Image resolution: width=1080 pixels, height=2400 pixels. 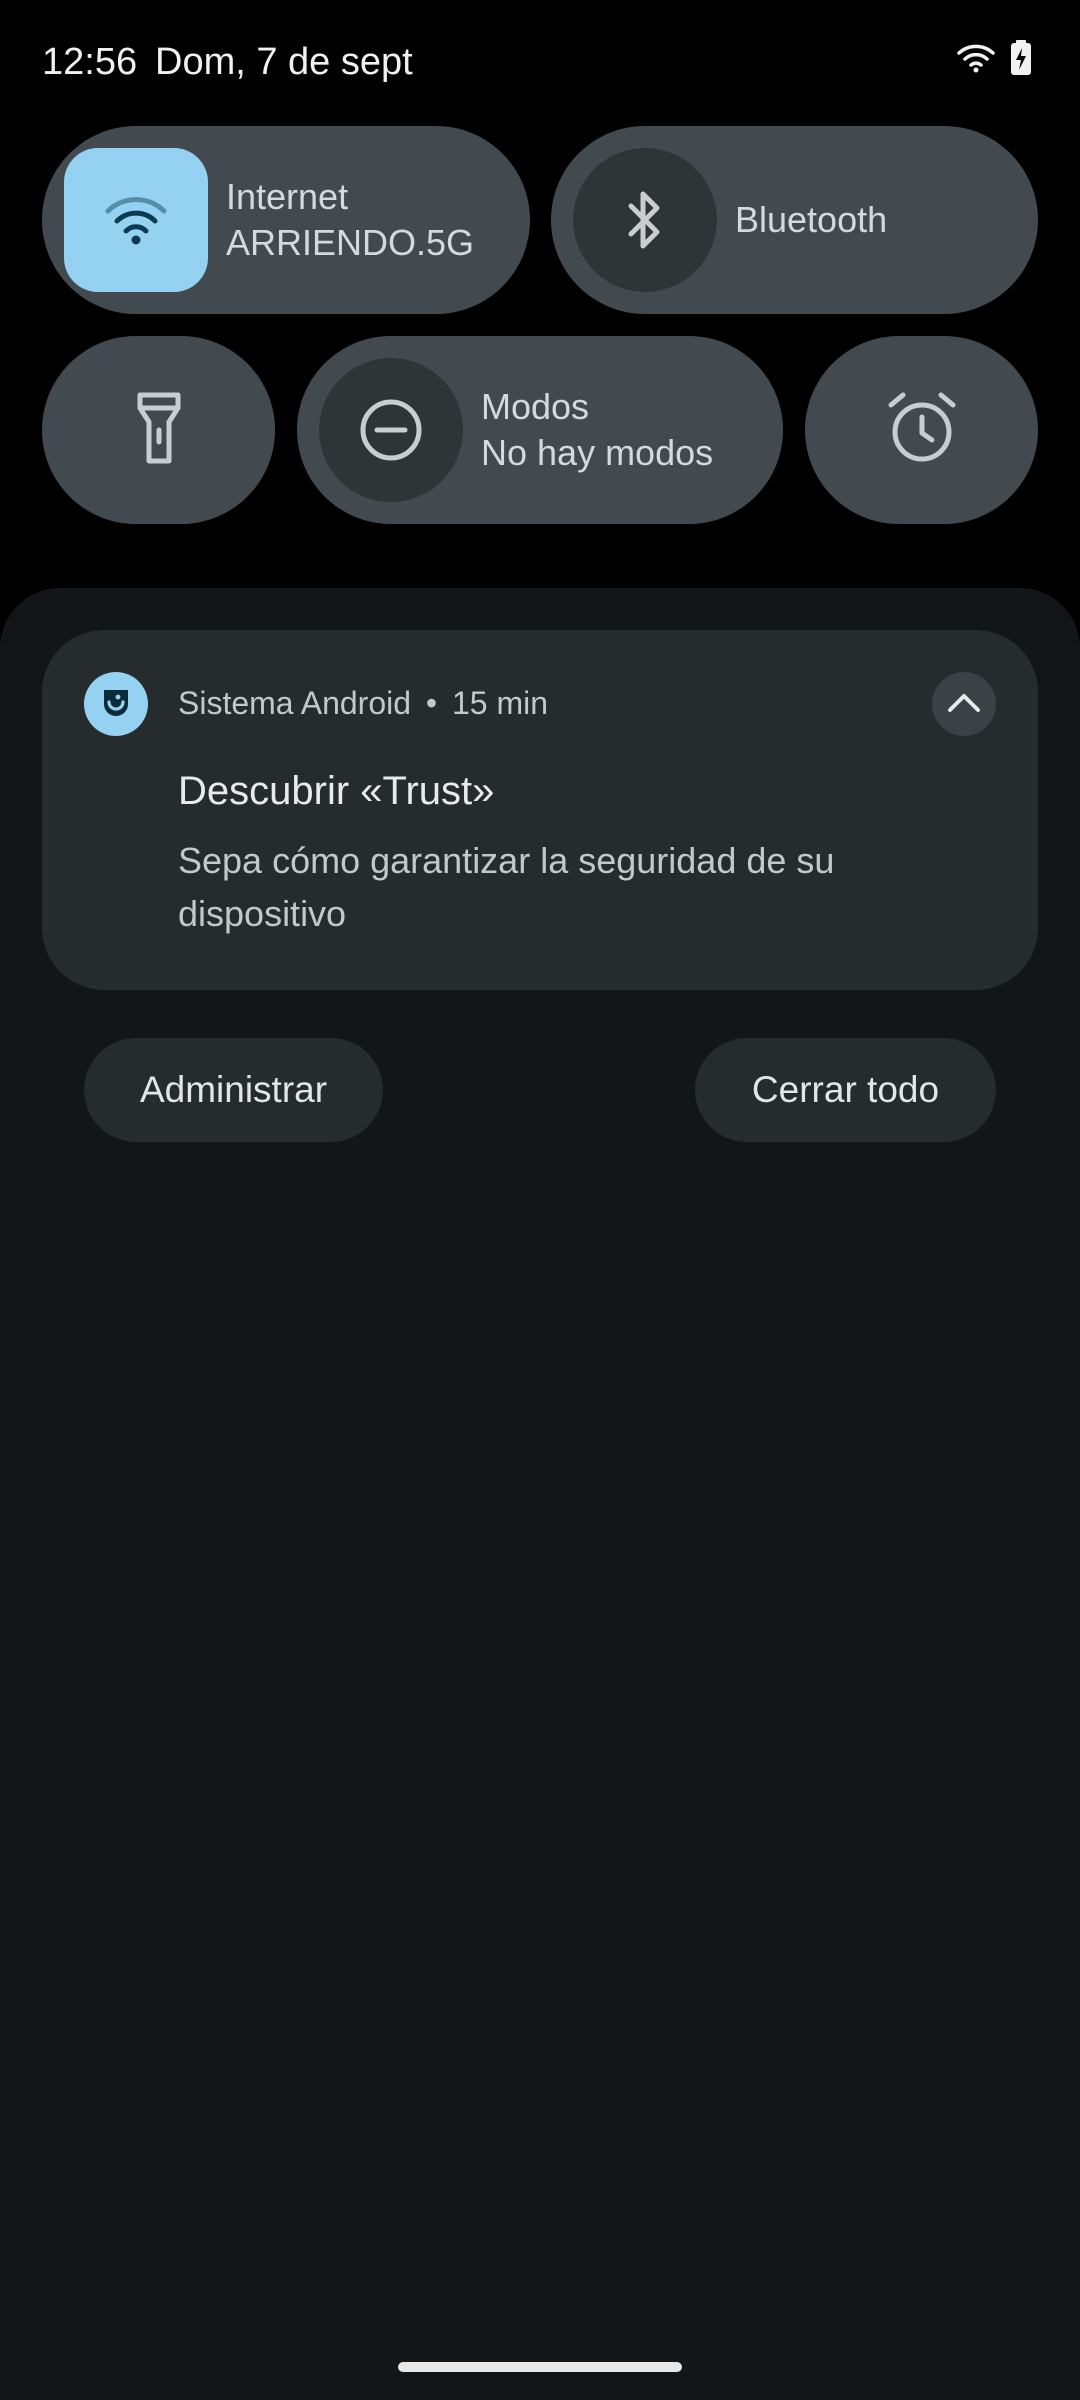 What do you see at coordinates (90, 62) in the screenshot?
I see `status-time: 12:56` at bounding box center [90, 62].